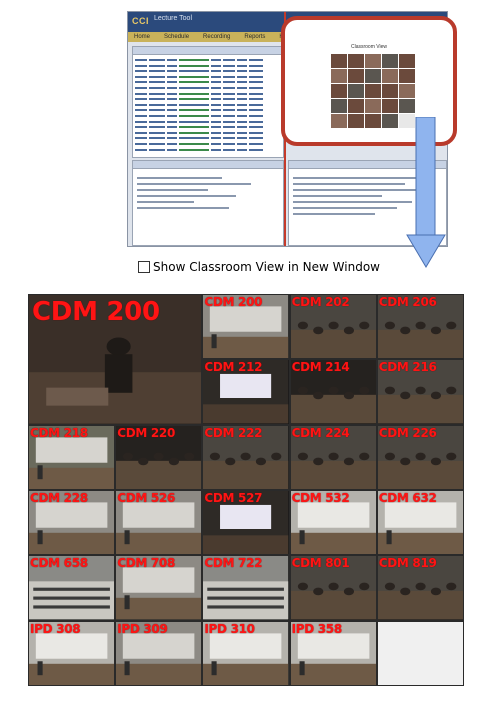  Describe the element at coordinates (333, 522) in the screenshot. I see `camera-feed-tile: CDM 532` at that location.